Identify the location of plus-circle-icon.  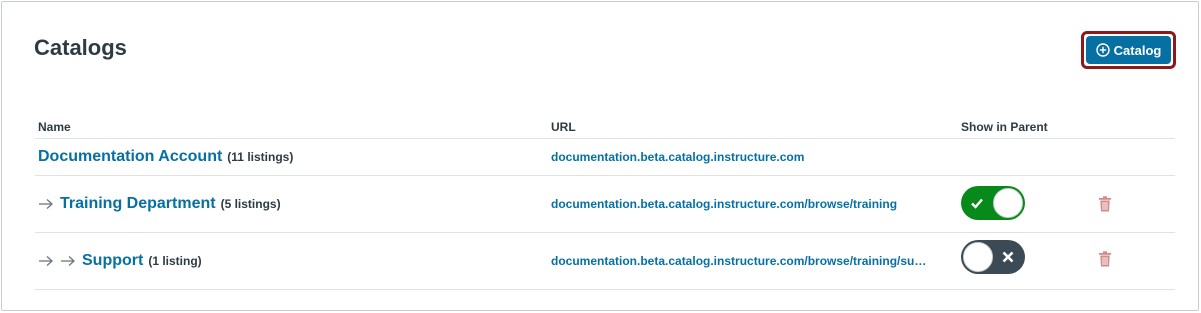
(1102, 50).